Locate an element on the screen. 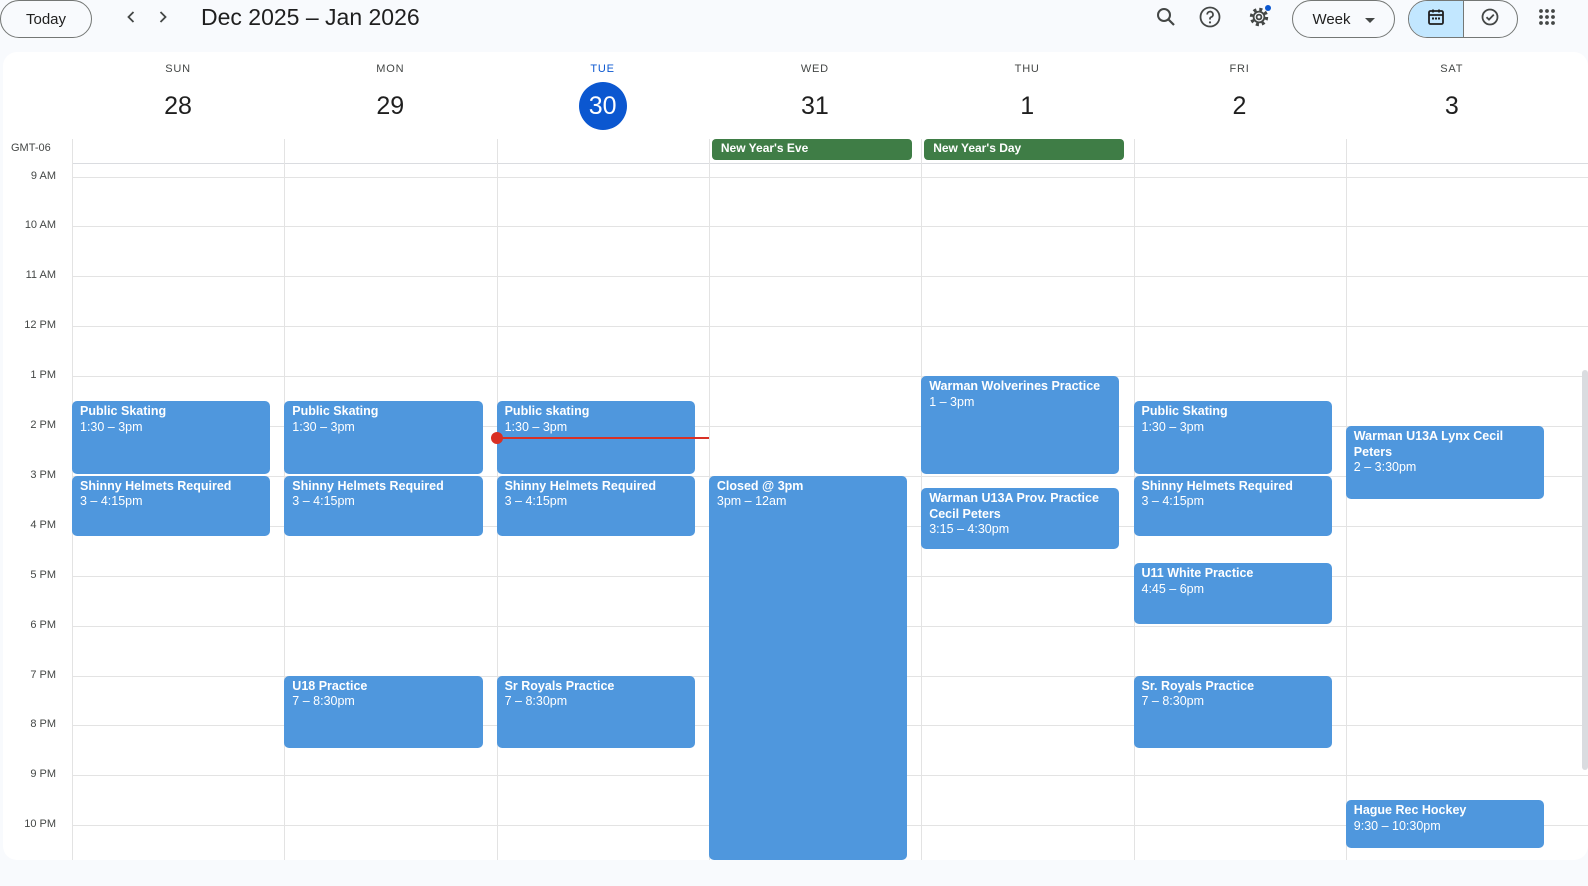 This screenshot has height=886, width=1588. date-range-title: Dec 2025 – Jan 2026 is located at coordinates (310, 17).